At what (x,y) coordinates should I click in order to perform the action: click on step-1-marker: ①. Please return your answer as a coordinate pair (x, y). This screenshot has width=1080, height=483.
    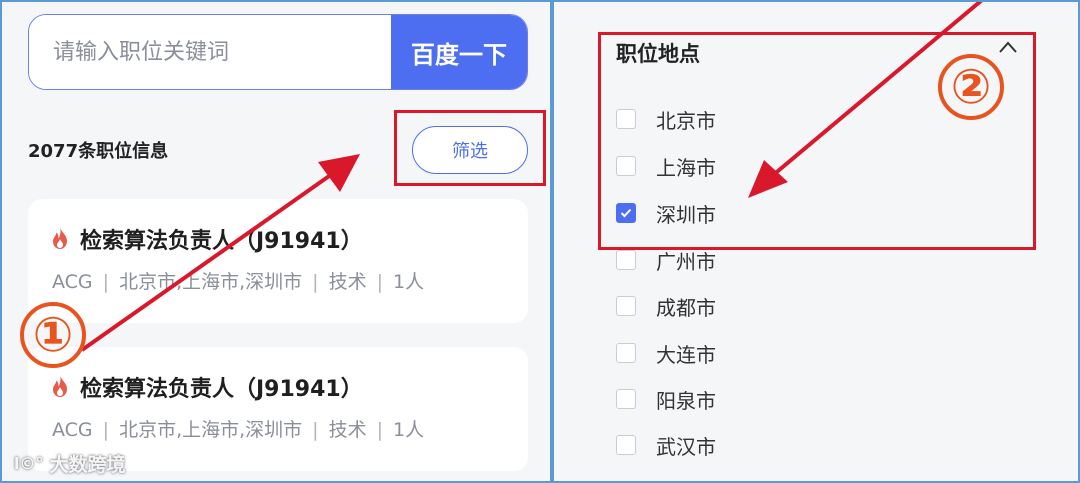
    Looking at the image, I should click on (53, 335).